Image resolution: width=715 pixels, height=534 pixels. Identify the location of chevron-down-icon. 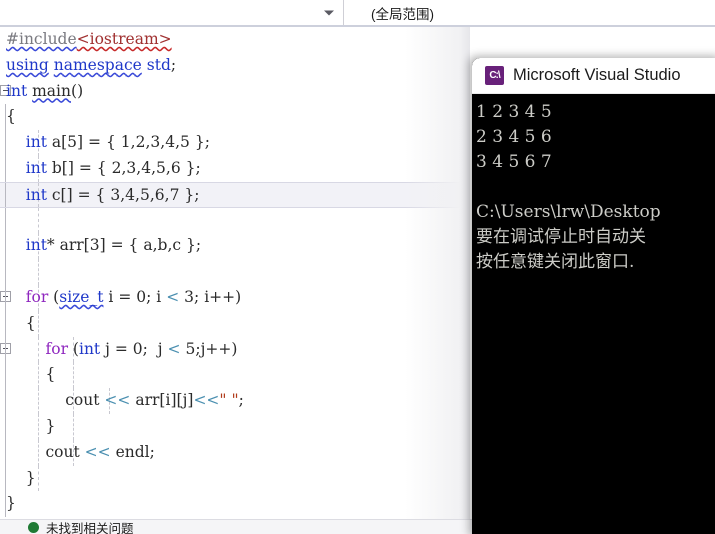
(329, 12).